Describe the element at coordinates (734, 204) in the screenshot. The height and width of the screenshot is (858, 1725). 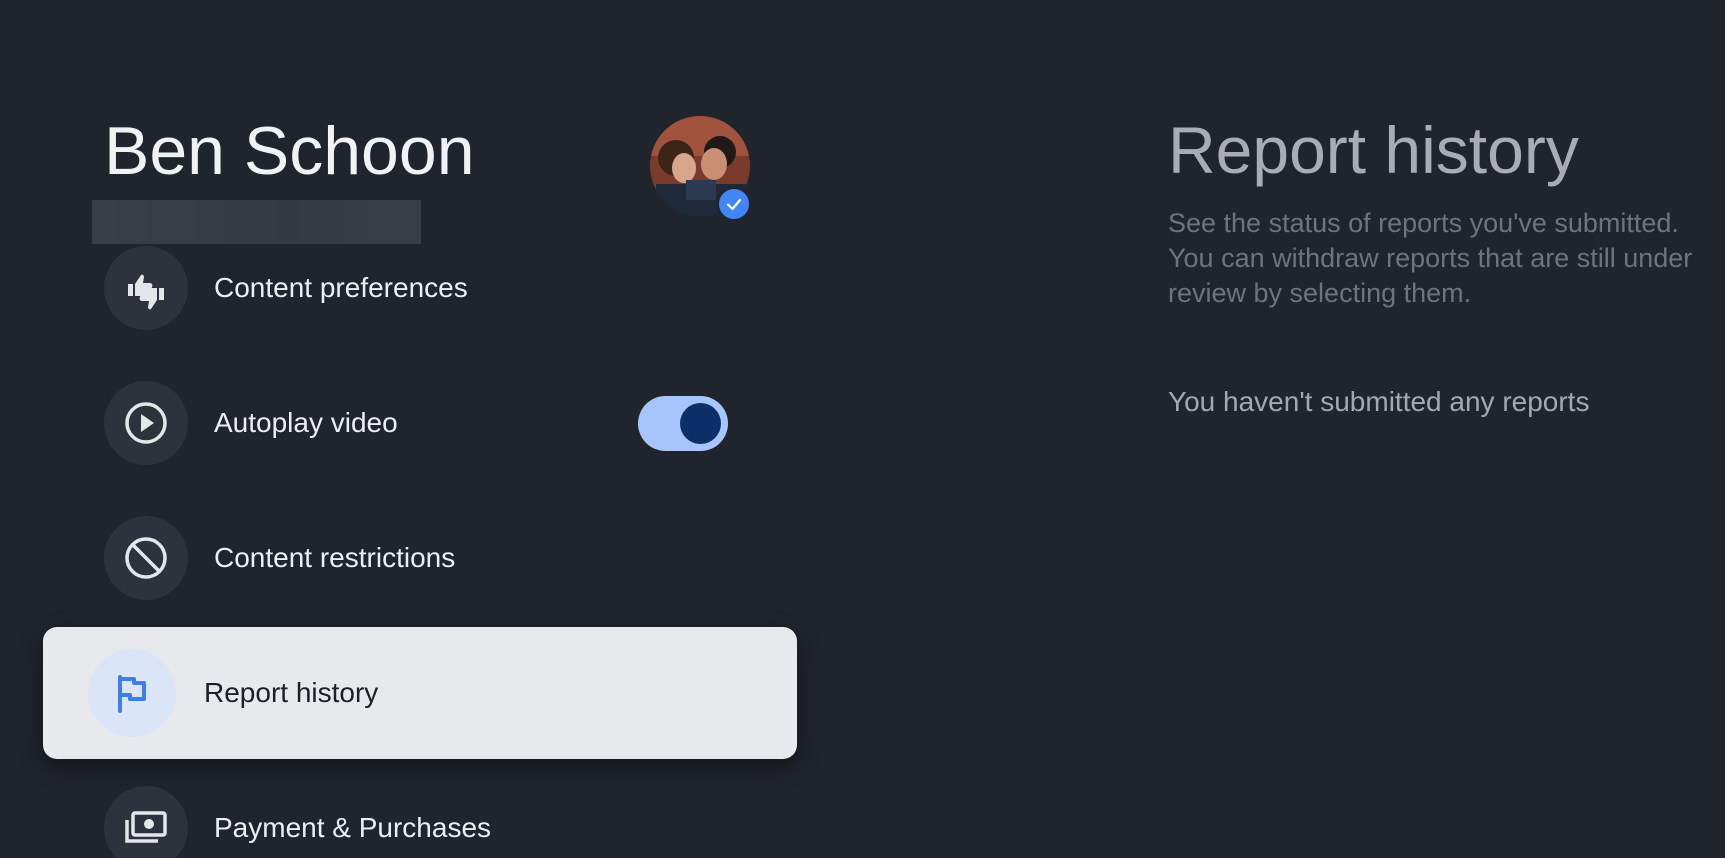
I see `verified-badge-icon` at that location.